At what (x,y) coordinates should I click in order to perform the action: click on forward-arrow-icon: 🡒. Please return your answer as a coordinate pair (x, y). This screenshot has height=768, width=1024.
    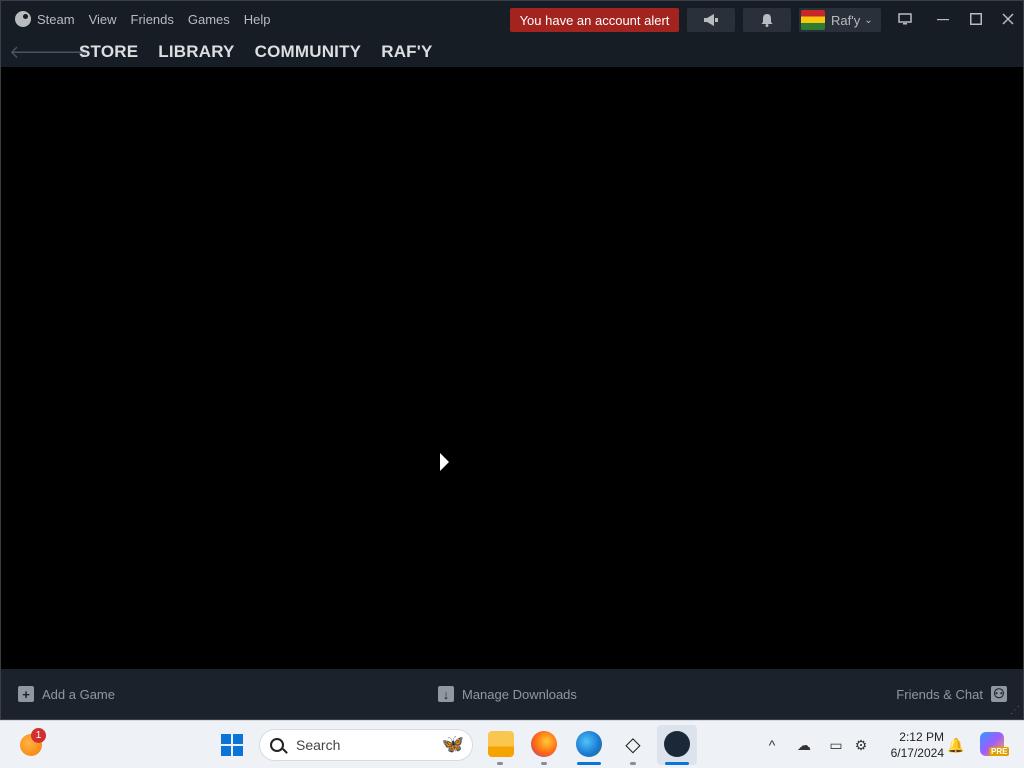
    Looking at the image, I should click on (65, 52).